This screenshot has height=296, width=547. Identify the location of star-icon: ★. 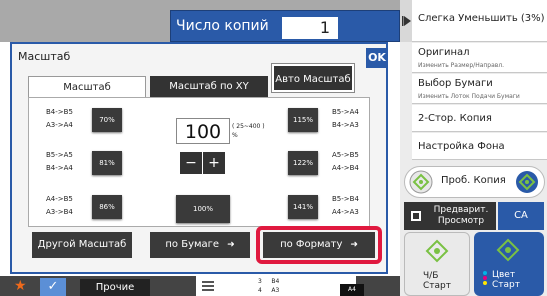
(20, 286).